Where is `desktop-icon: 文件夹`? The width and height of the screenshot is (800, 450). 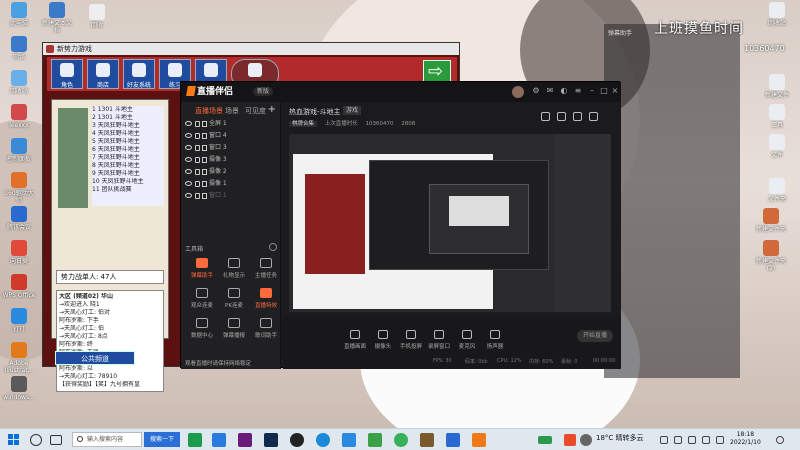 desktop-icon: 文件夹 is located at coordinates (777, 190).